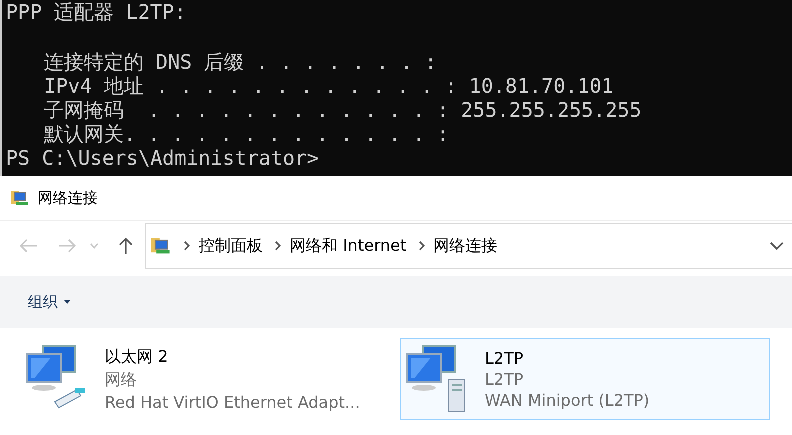  Describe the element at coordinates (541, 86) in the screenshot. I see `terminal-value: 10.81.70.101` at that location.